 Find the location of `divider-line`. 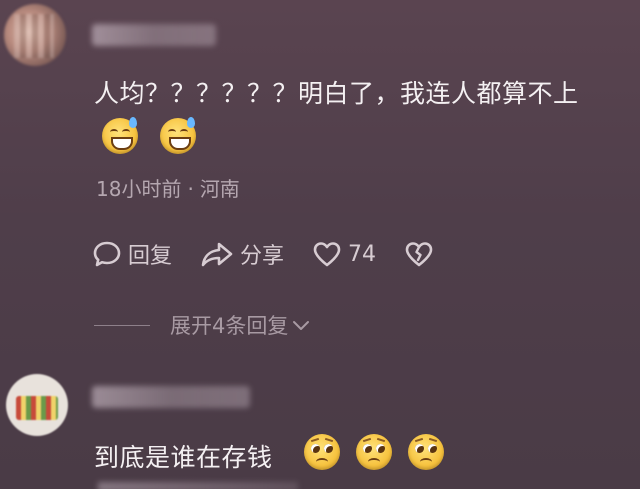

divider-line is located at coordinates (122, 325).